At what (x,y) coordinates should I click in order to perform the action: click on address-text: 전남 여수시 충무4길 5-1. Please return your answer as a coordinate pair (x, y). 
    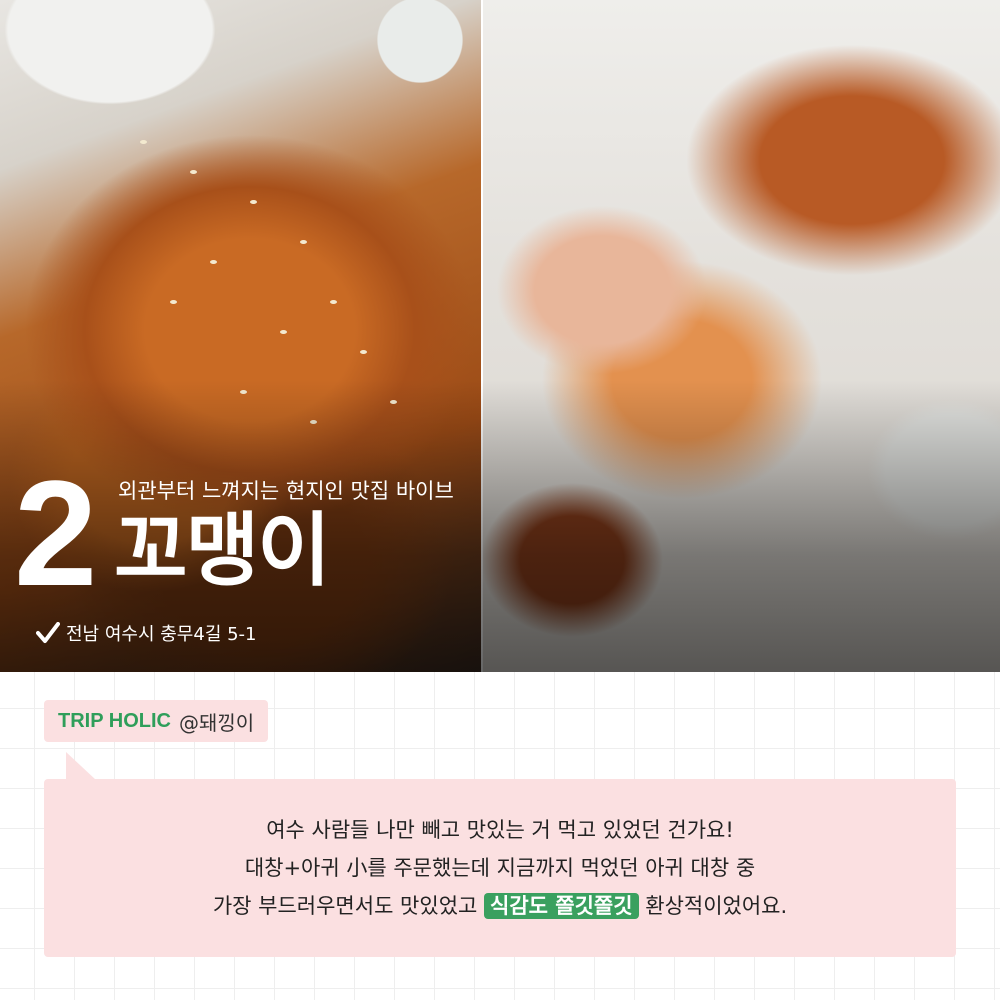
    Looking at the image, I should click on (161, 634).